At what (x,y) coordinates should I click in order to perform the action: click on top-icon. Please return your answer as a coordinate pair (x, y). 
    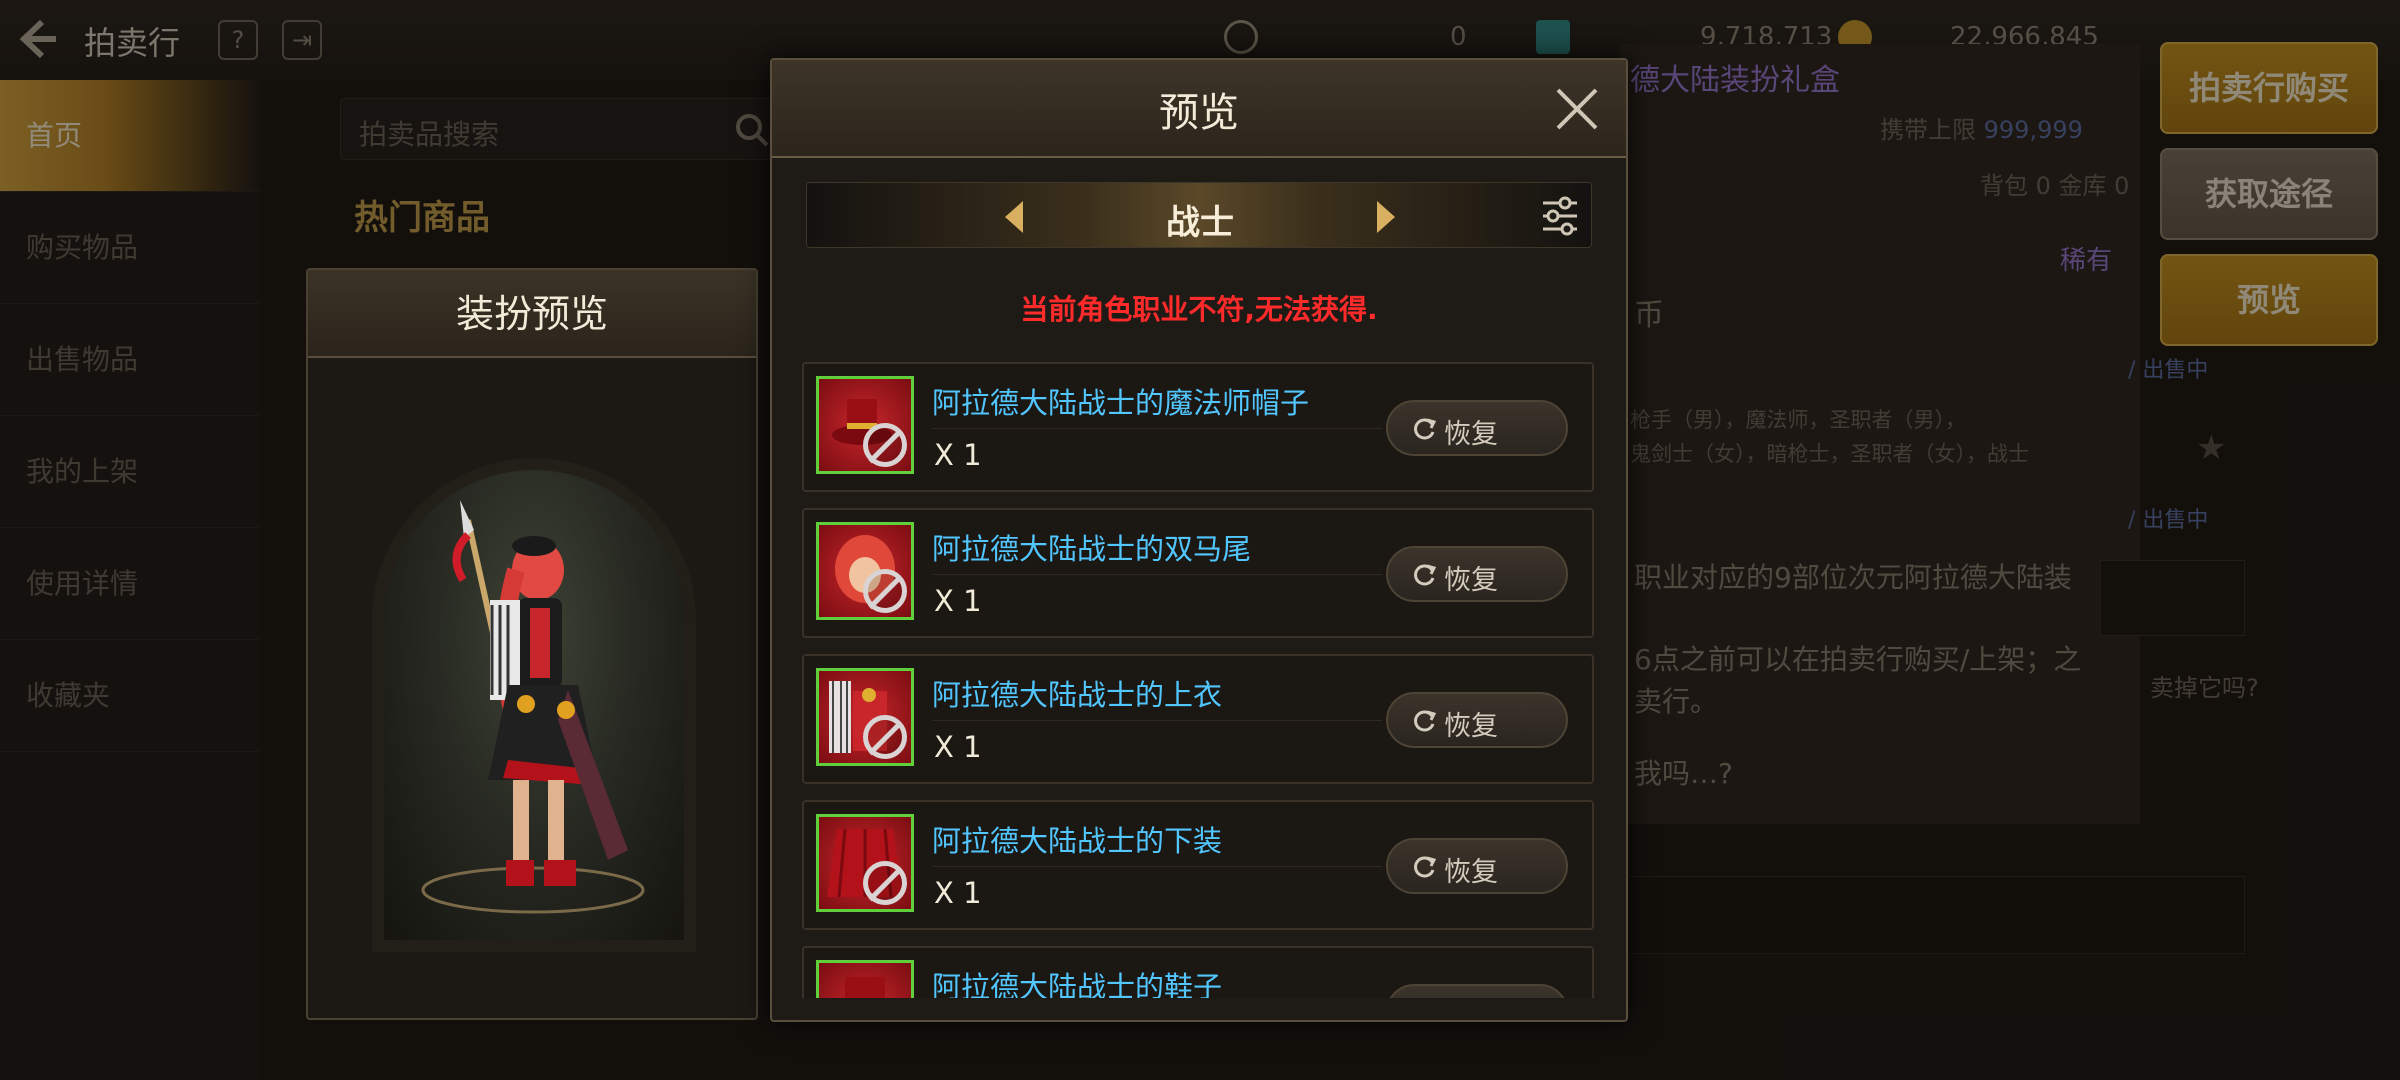
    Looking at the image, I should click on (865, 717).